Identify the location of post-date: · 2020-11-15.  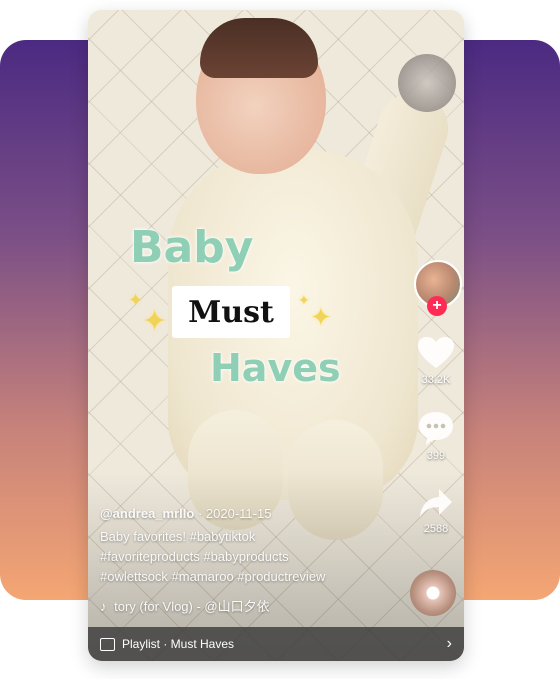
(234, 513).